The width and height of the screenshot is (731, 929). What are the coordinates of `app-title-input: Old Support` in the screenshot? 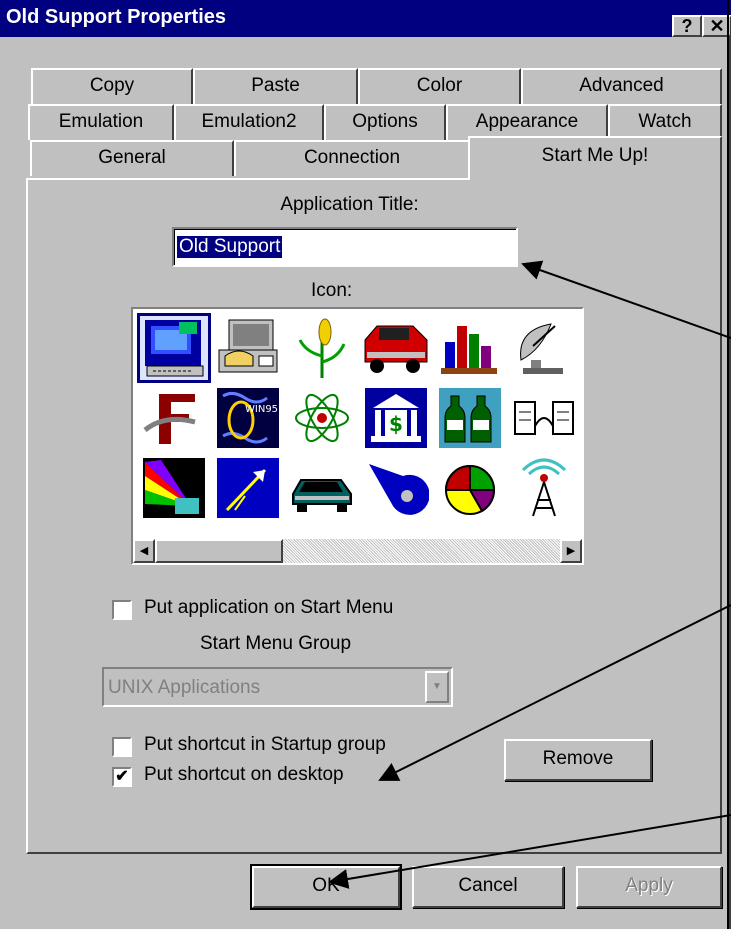 It's located at (345, 247).